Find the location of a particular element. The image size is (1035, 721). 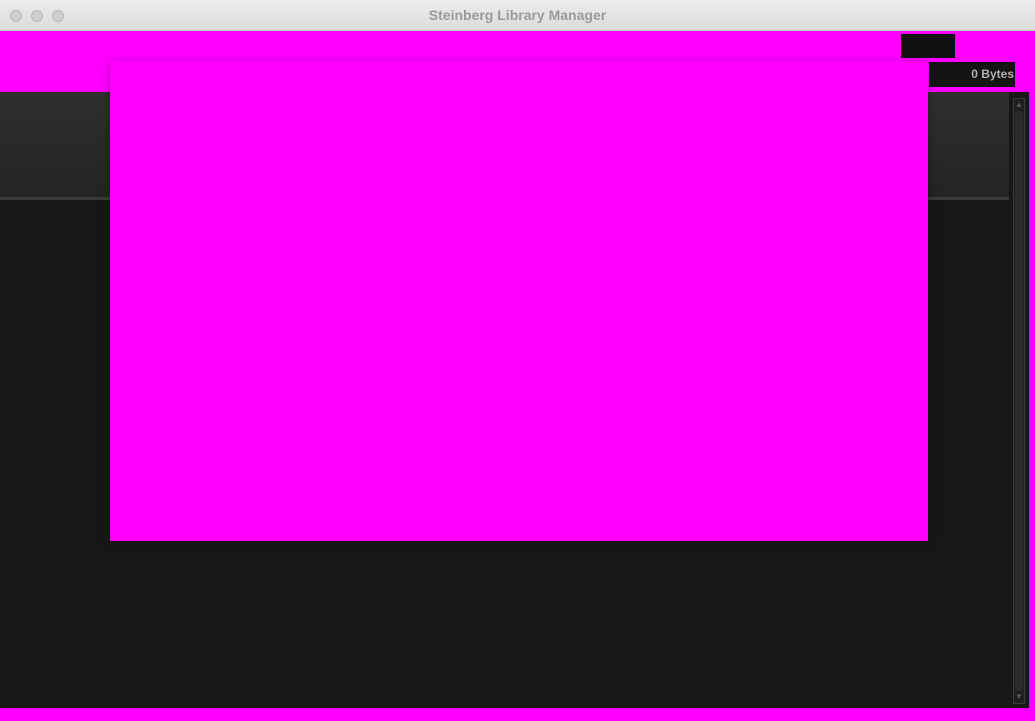

scroll-thumb is located at coordinates (1019, 401).